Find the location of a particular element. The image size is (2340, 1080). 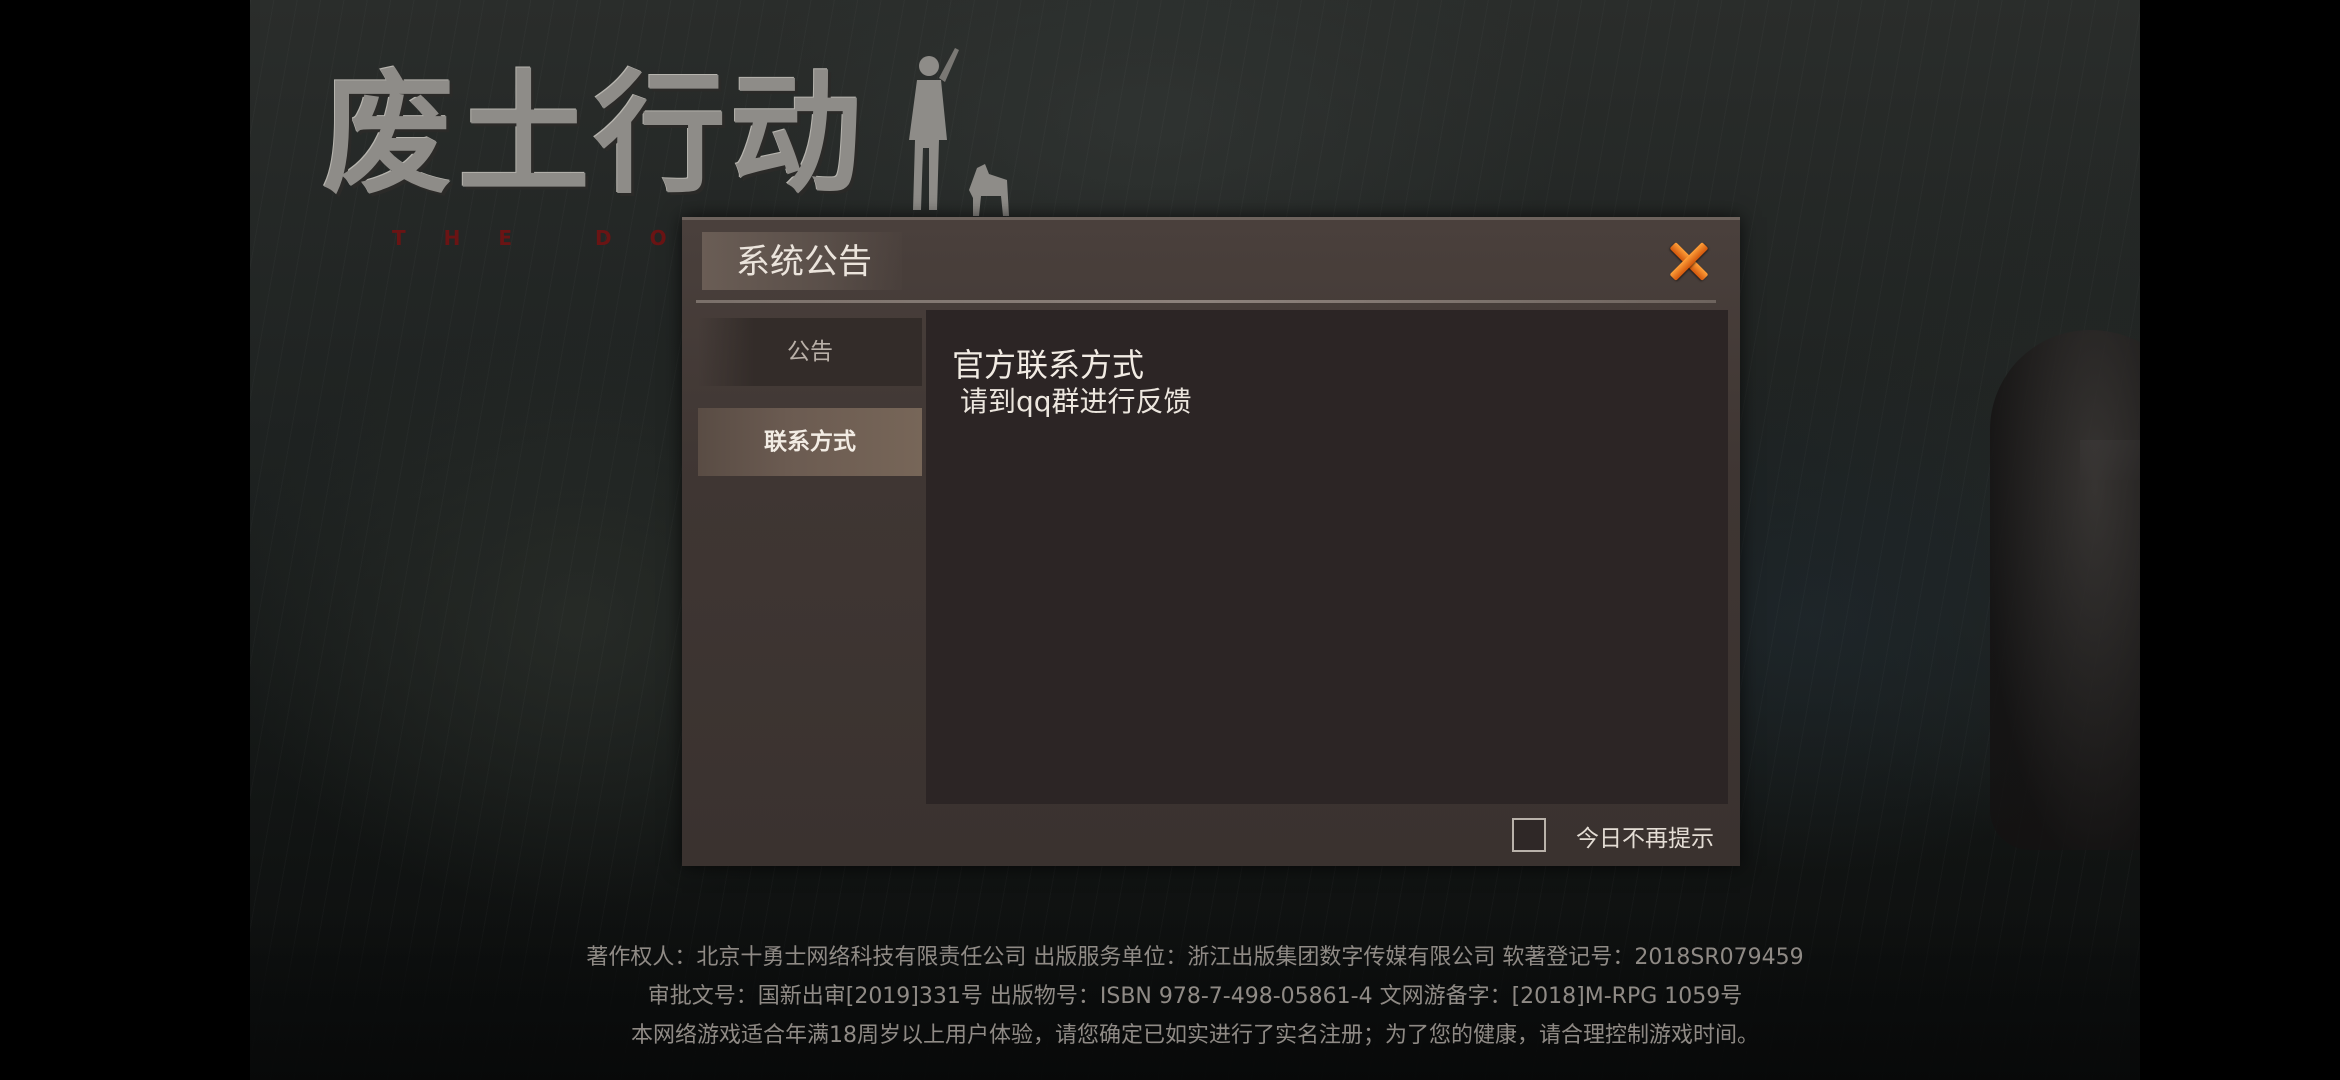

checkbox-empty-icon is located at coordinates (1529, 835).